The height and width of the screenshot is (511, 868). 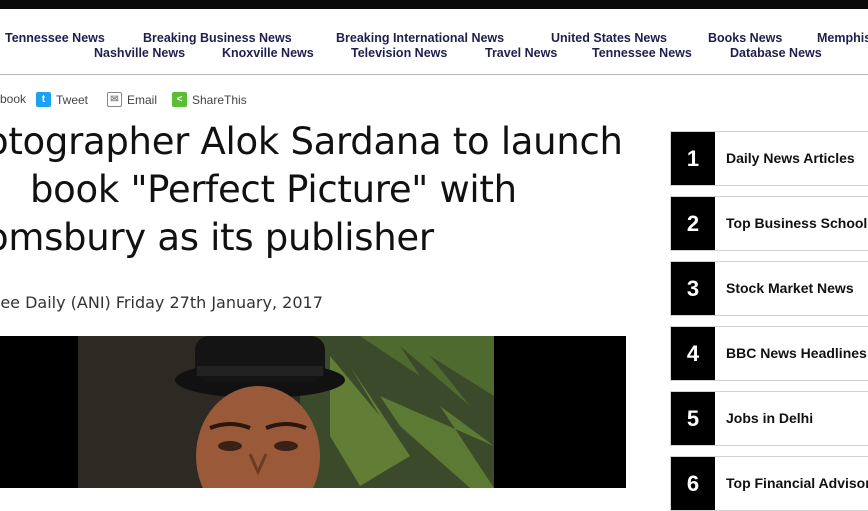 I want to click on facebook-share-label: book, so click(x=13, y=99).